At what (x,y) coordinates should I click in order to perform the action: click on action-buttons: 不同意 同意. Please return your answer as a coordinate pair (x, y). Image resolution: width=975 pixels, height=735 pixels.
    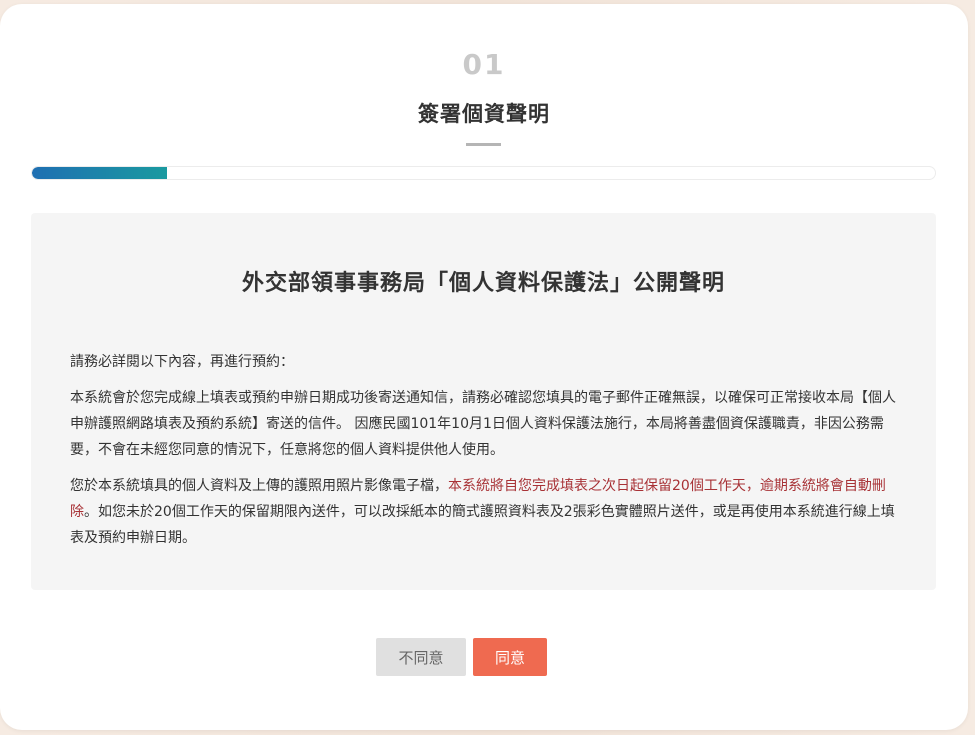
    Looking at the image, I should click on (484, 657).